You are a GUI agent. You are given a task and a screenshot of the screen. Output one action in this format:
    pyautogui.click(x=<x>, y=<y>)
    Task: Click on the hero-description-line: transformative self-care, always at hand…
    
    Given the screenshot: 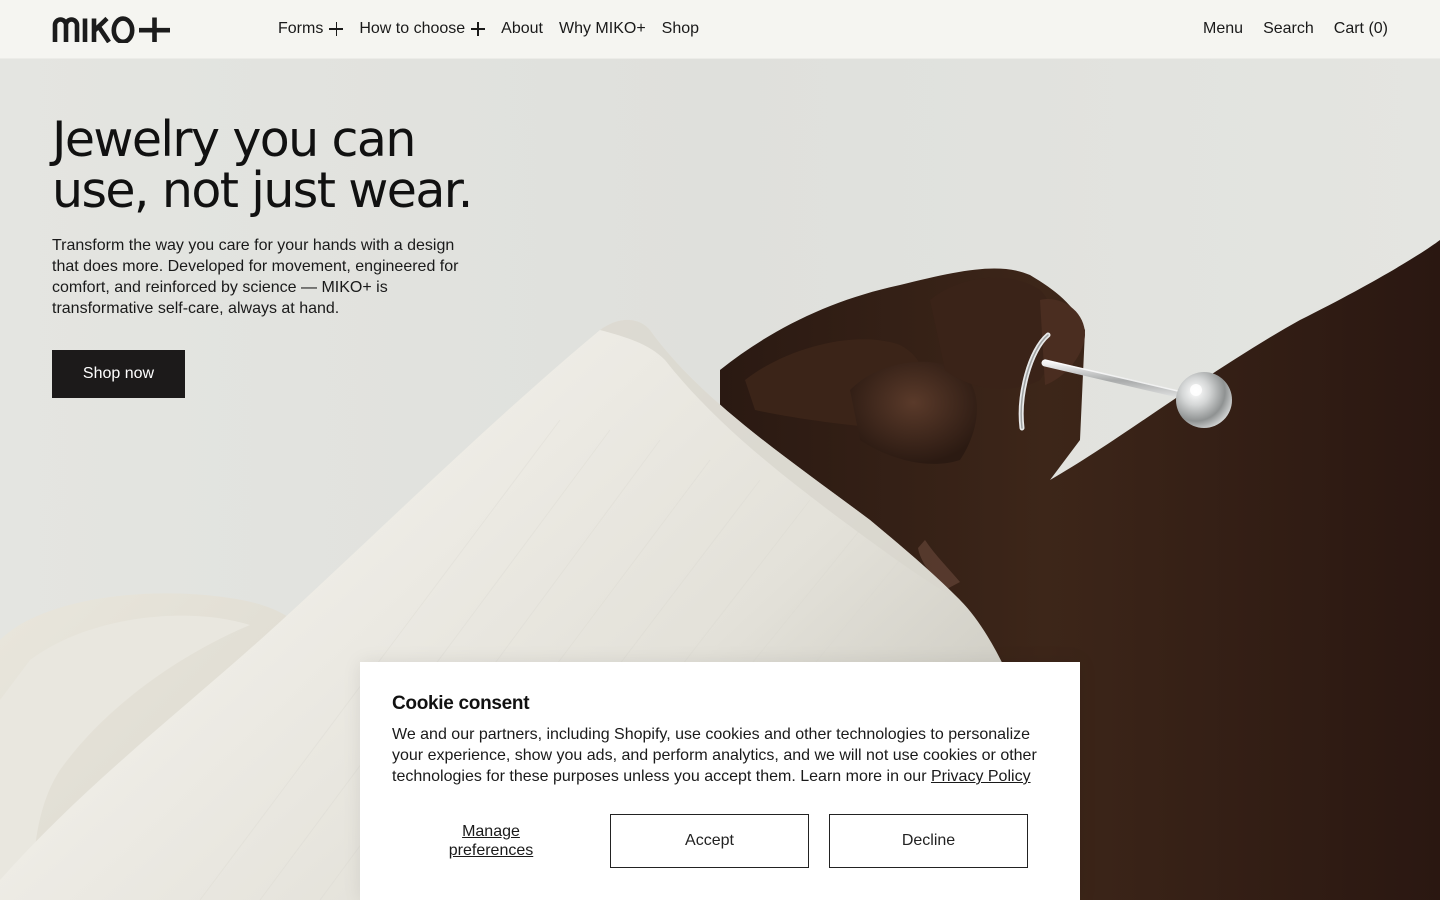 What is the action you would take?
    pyautogui.click(x=196, y=308)
    